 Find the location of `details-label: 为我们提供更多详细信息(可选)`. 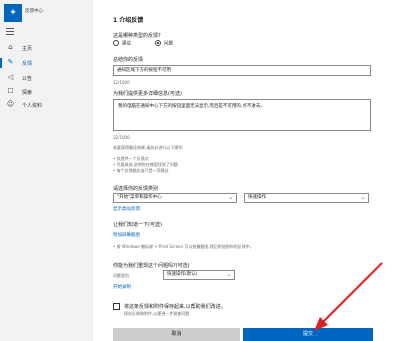

details-label: 为我们提供更多详细信息(可选) is located at coordinates (147, 94).